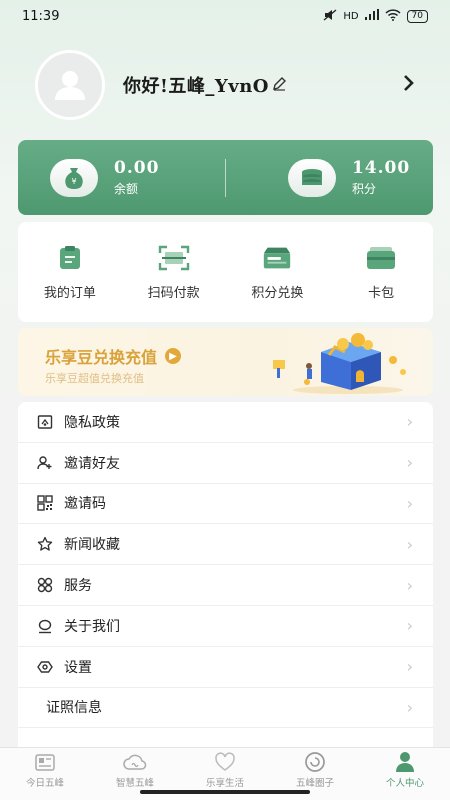 The image size is (450, 800). What do you see at coordinates (74, 708) in the screenshot?
I see `menu-item-label: 证照信息` at bounding box center [74, 708].